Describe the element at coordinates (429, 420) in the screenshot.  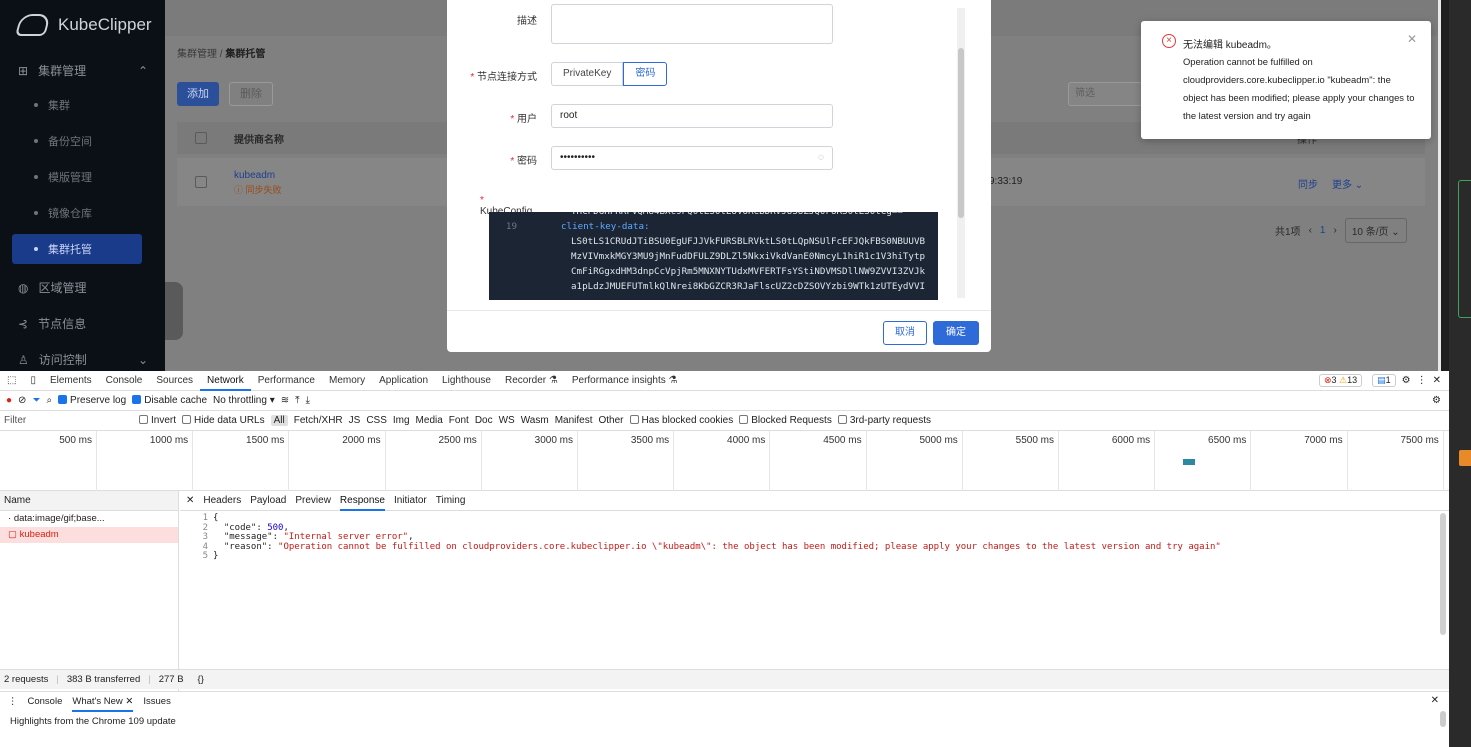
I see `filter-option-media: Media` at that location.